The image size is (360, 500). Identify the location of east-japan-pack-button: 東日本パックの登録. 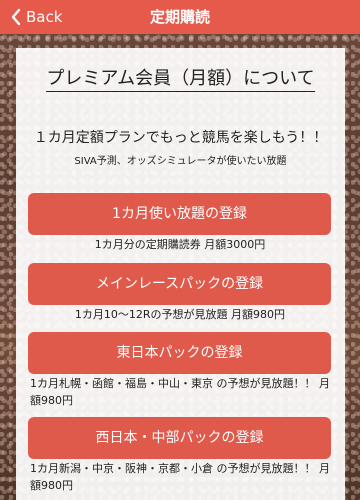
(179, 353).